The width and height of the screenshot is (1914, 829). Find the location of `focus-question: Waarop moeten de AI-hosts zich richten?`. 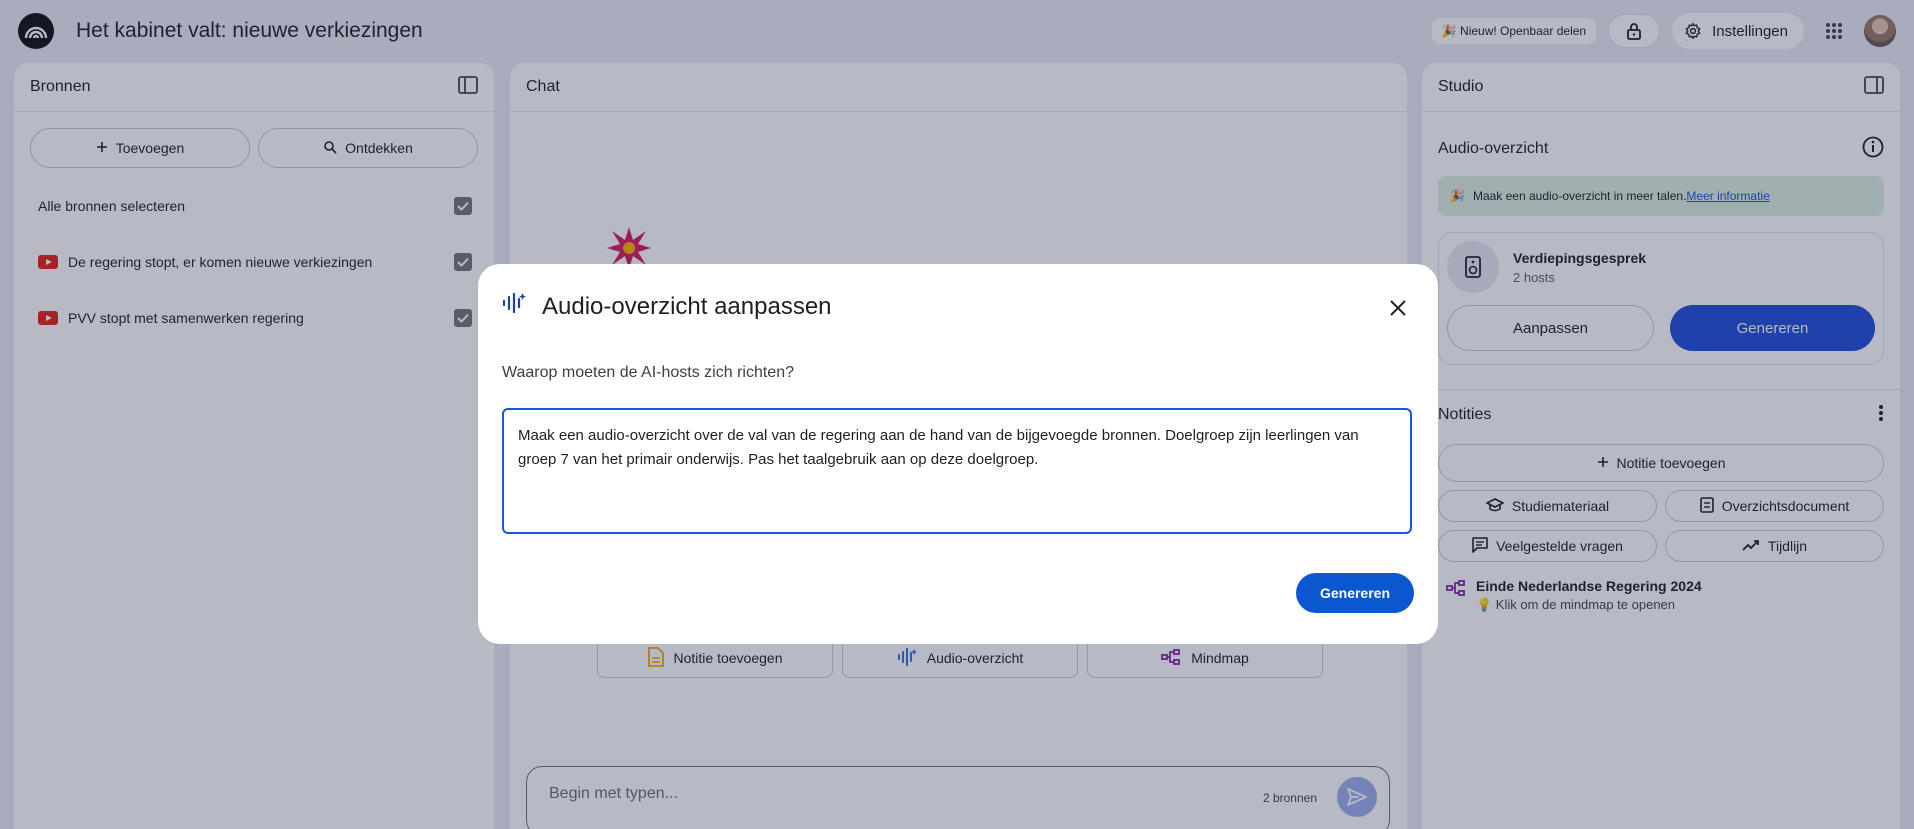

focus-question: Waarop moeten de AI-hosts zich richten? is located at coordinates (648, 372).